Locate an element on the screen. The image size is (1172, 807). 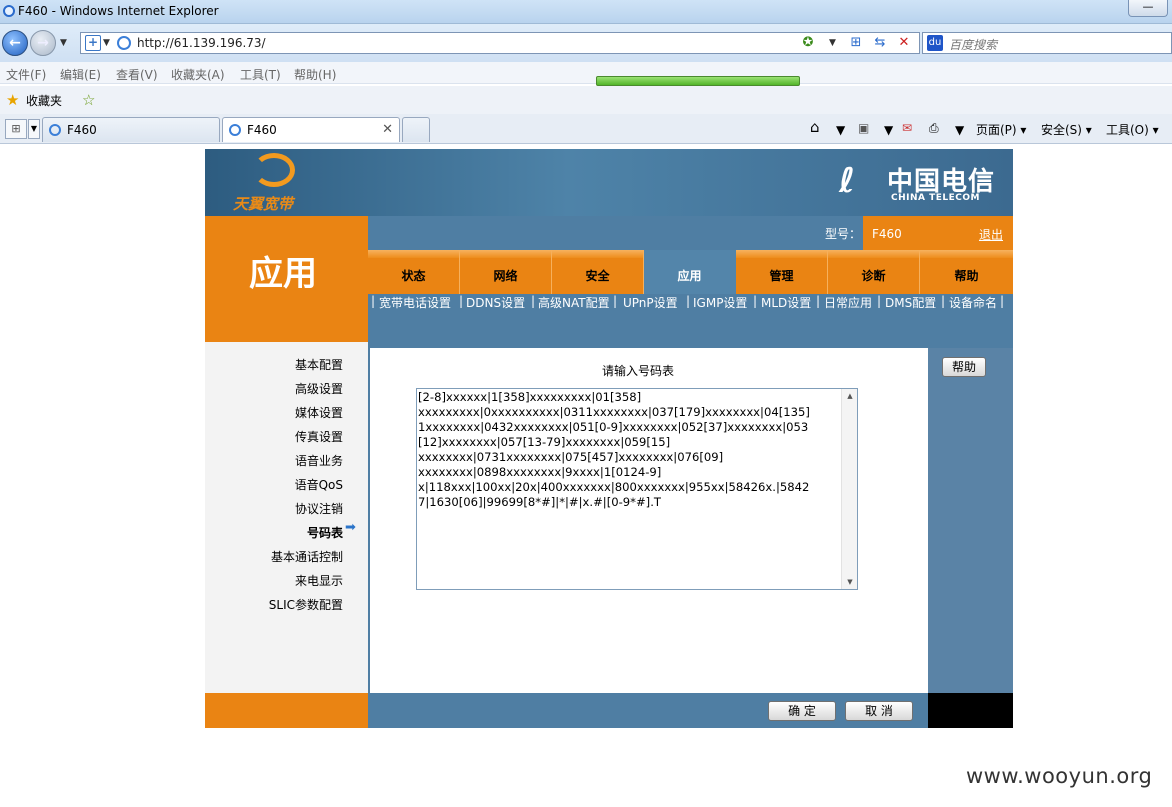
scroll-up-icon: ▲ is located at coordinates (850, 396).